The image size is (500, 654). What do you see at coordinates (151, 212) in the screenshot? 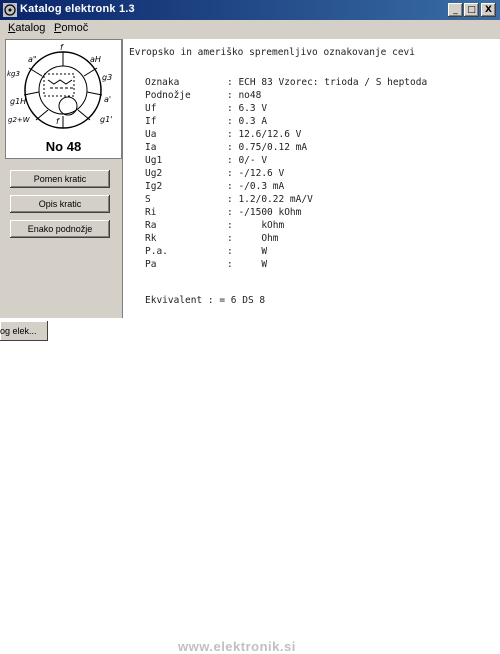
I see `field-label: Ri` at bounding box center [151, 212].